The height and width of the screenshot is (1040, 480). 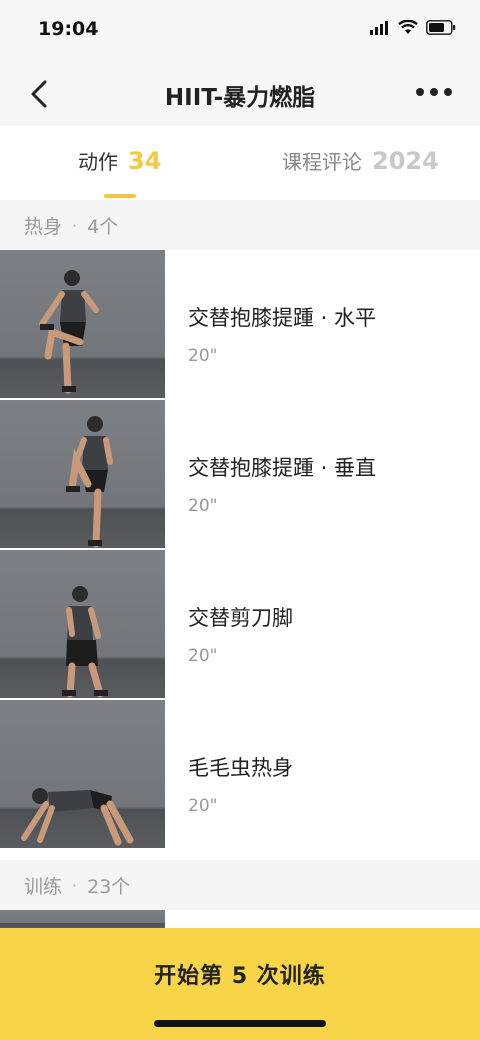 What do you see at coordinates (322, 162) in the screenshot?
I see `tab-comments-label: 课程评论` at bounding box center [322, 162].